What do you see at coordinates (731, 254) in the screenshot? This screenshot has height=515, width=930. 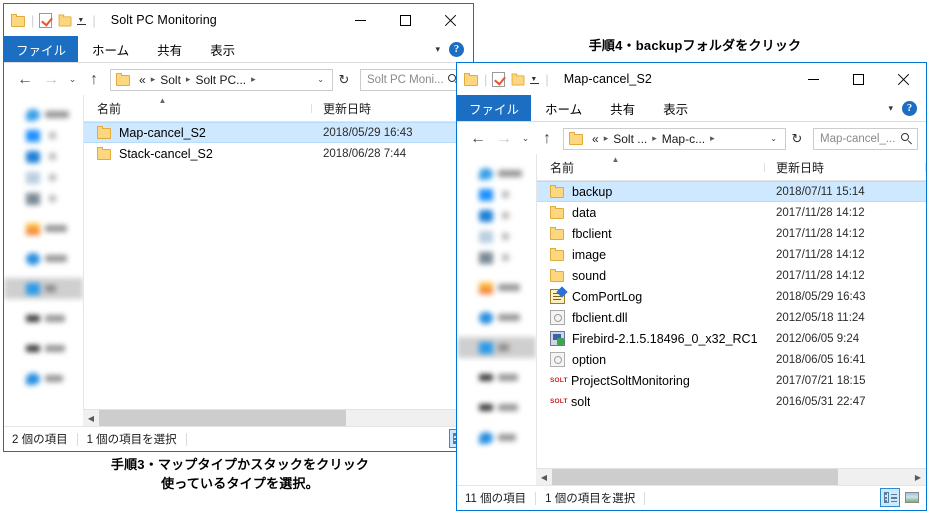 I see `table-row: image 2017/11/28 14:12` at bounding box center [731, 254].